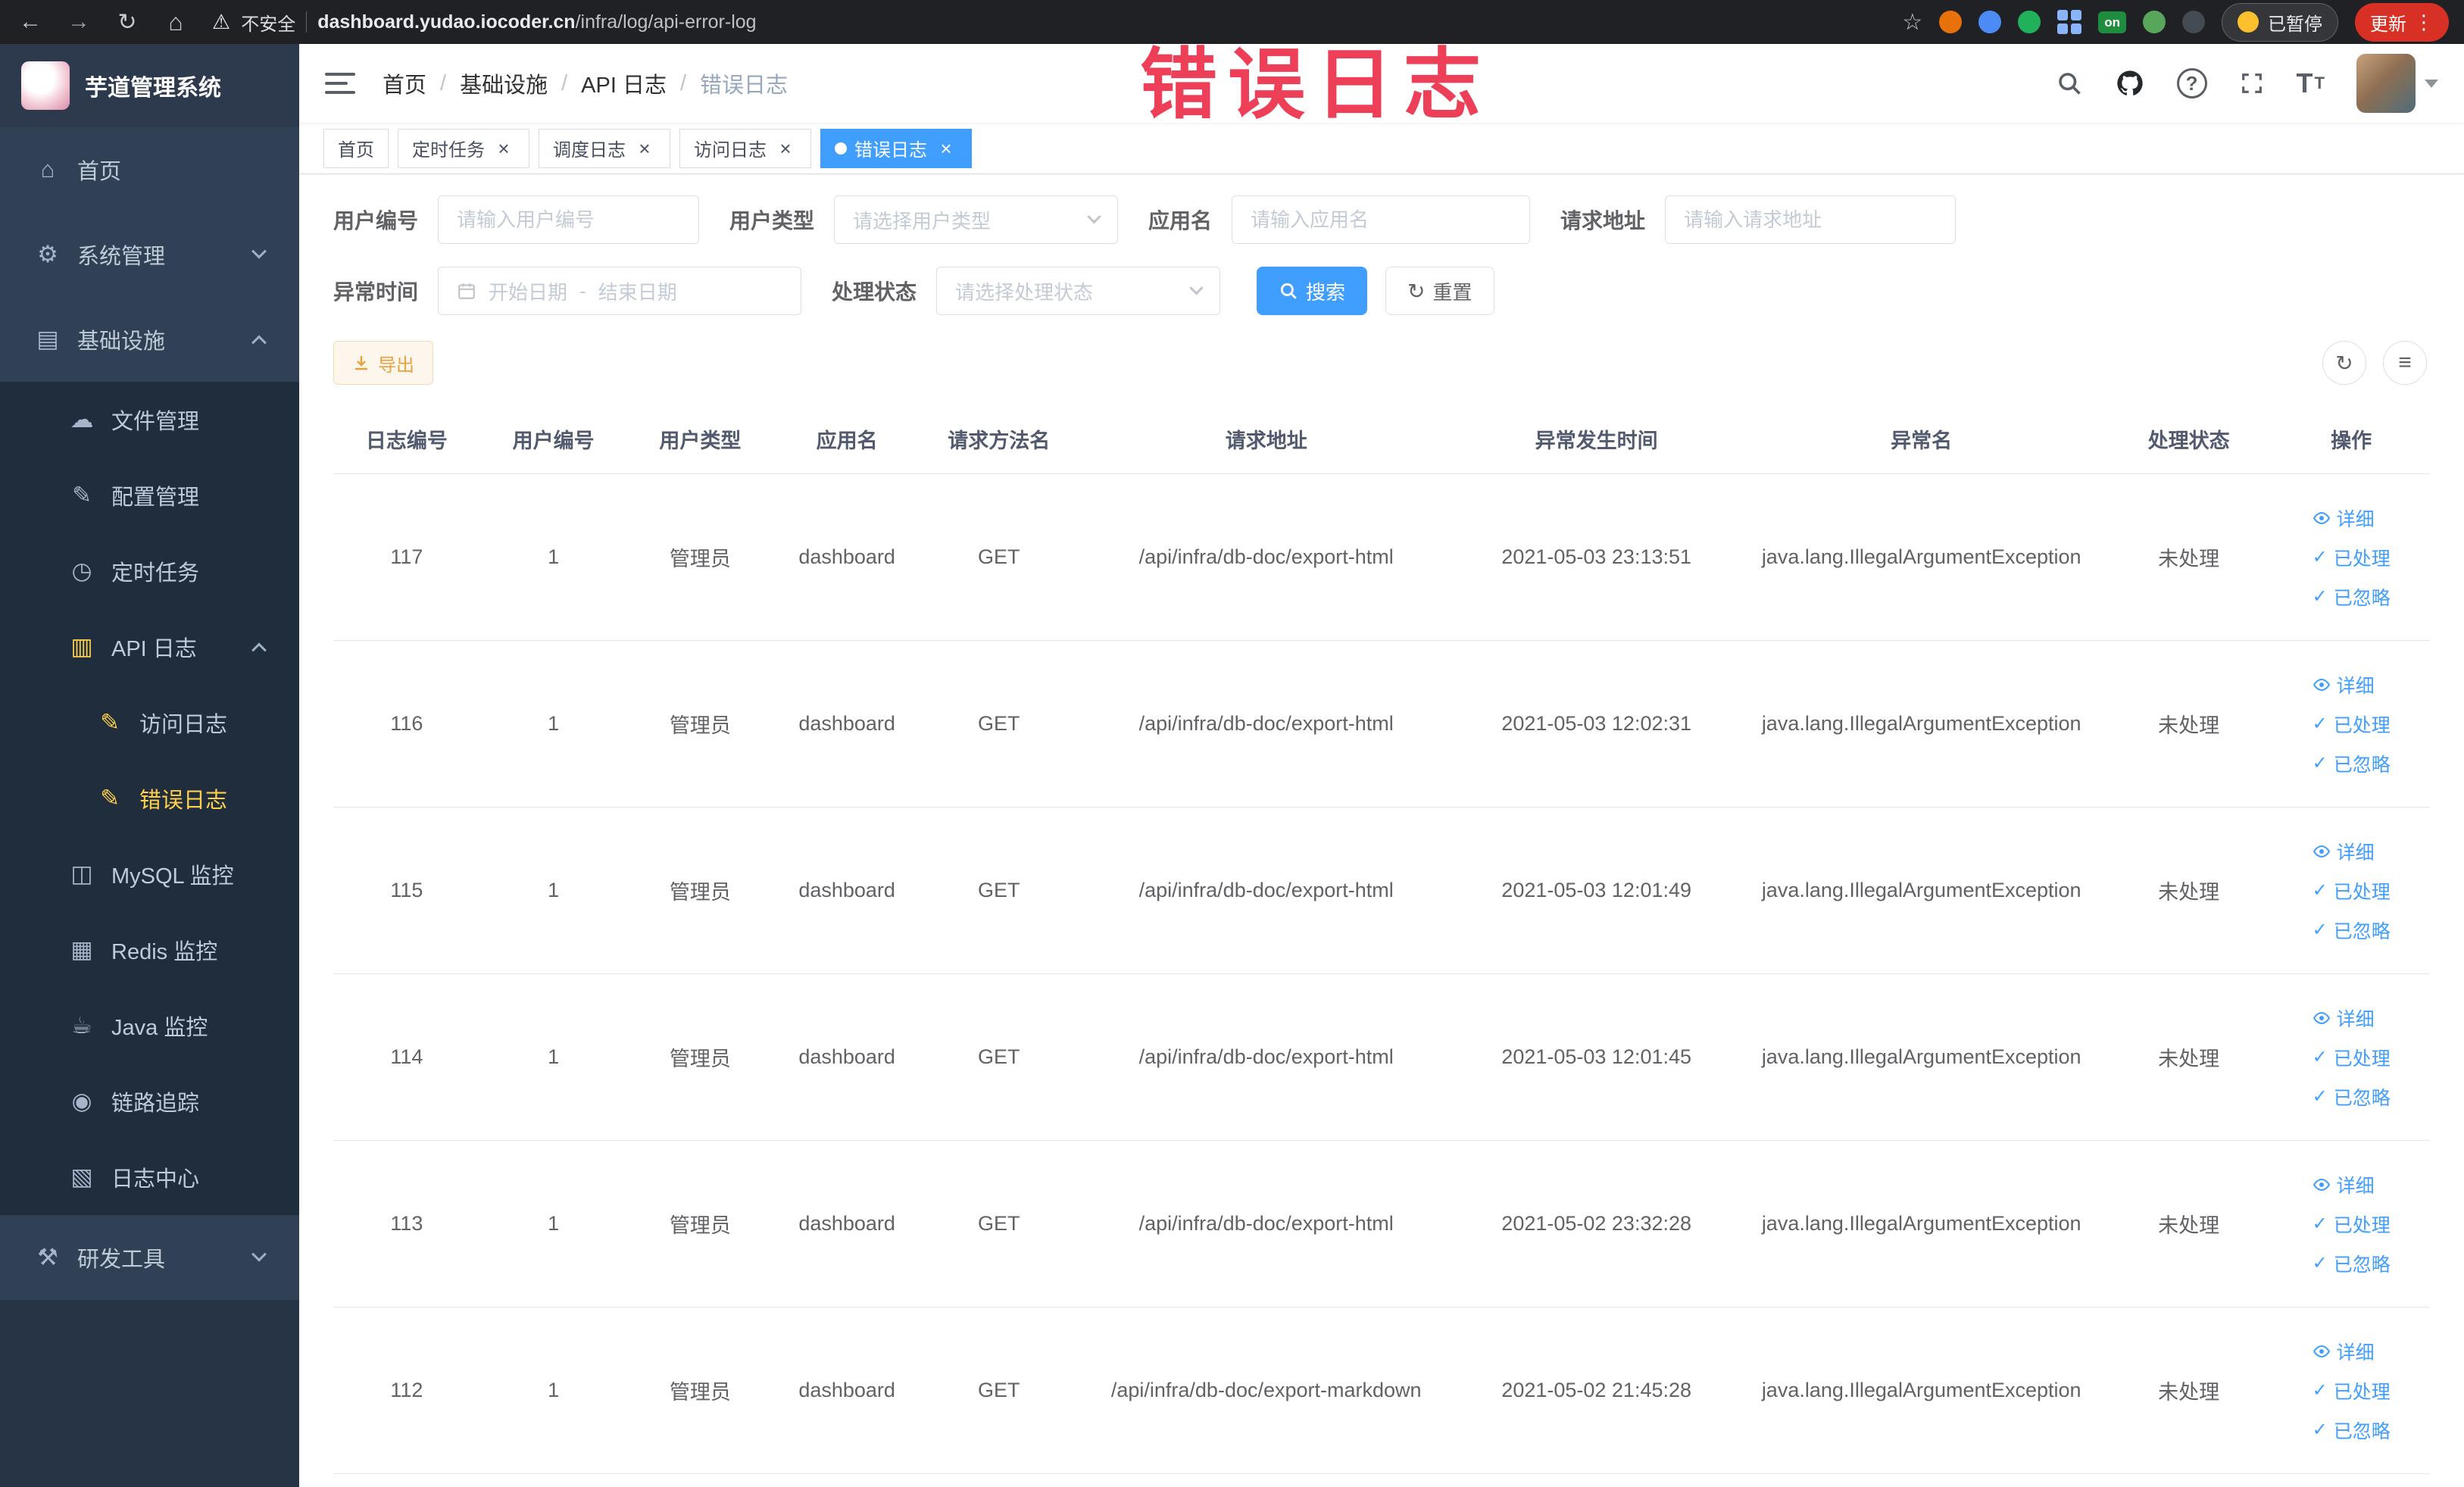 Image resolution: width=2464 pixels, height=1487 pixels. What do you see at coordinates (2252, 83) in the screenshot?
I see `fullscreen-icon` at bounding box center [2252, 83].